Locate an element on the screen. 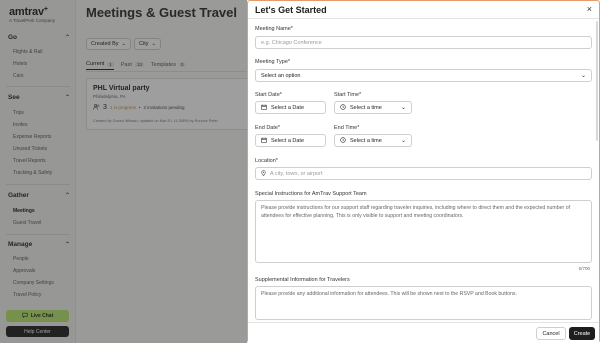 Image resolution: width=600 pixels, height=343 pixels. location-input: A city, town, or airport is located at coordinates (423, 173).